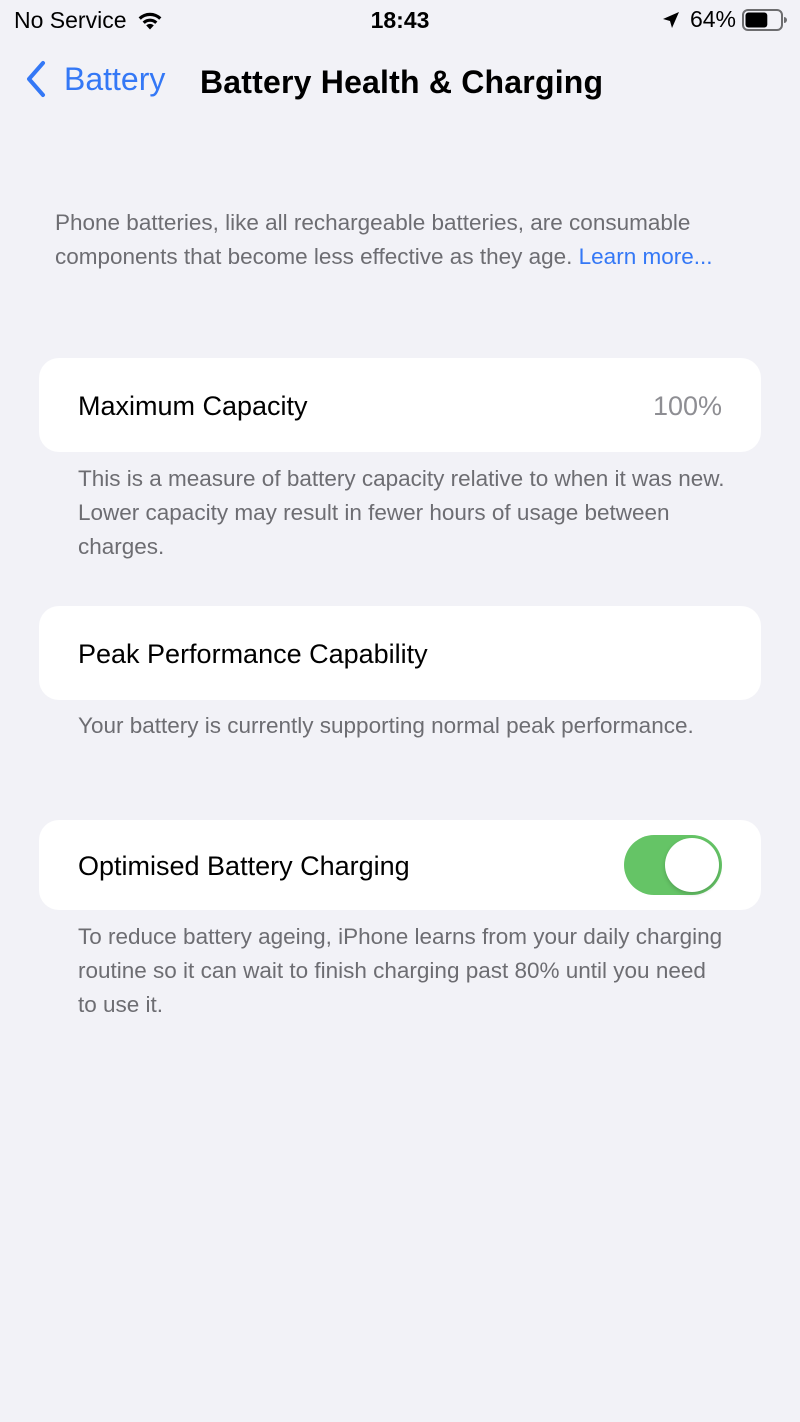  I want to click on battery-percent: 64%, so click(712, 19).